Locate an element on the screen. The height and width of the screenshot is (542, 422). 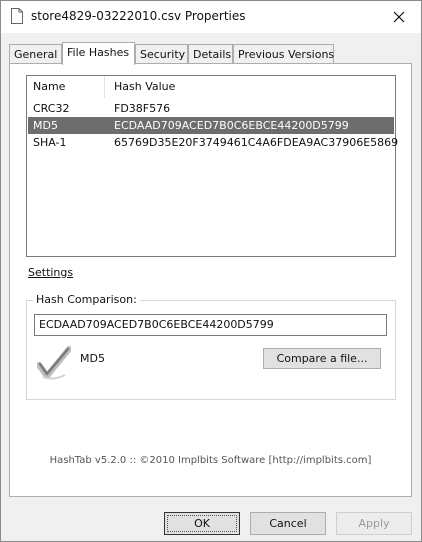
tab-general: General is located at coordinates (35, 53).